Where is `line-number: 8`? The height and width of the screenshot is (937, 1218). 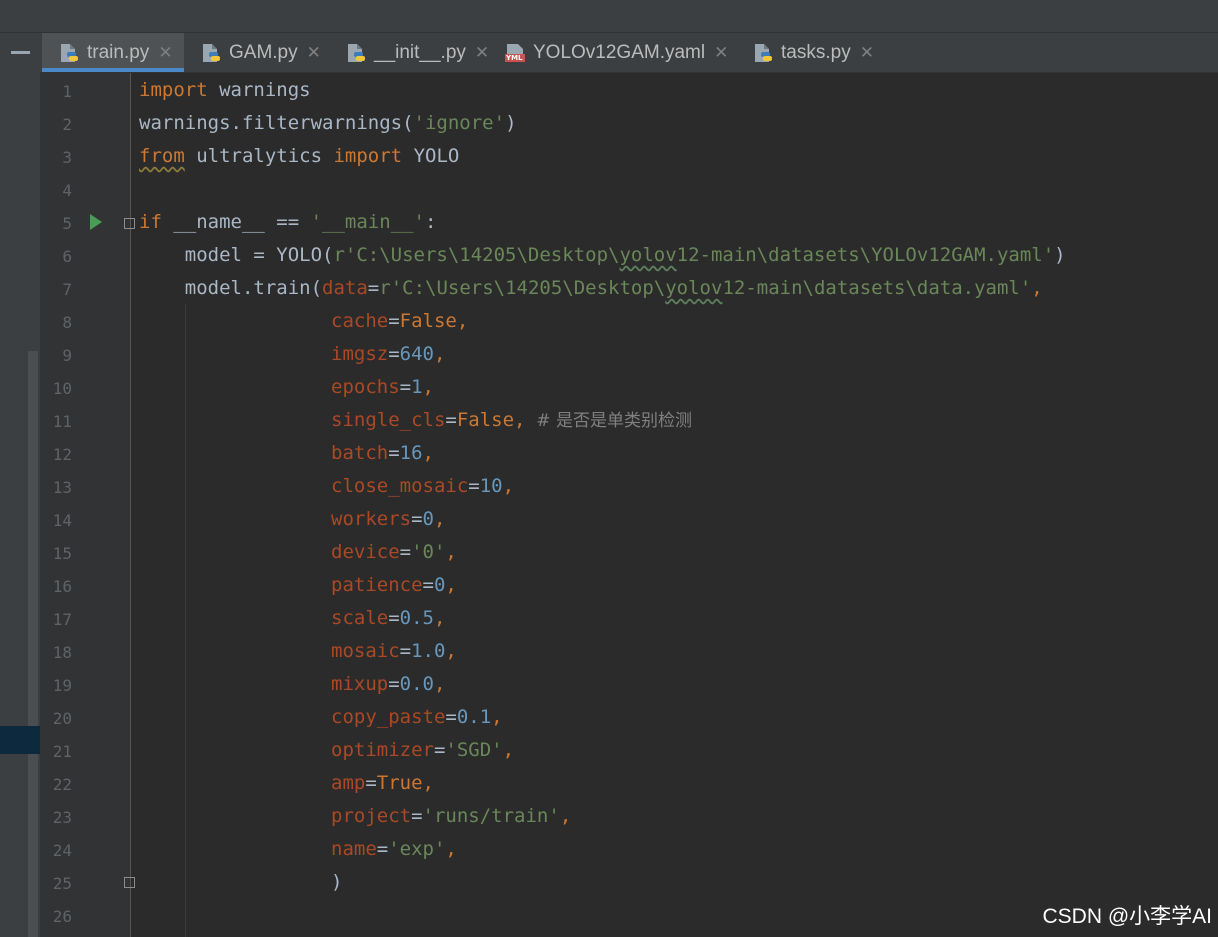 line-number: 8 is located at coordinates (67, 322).